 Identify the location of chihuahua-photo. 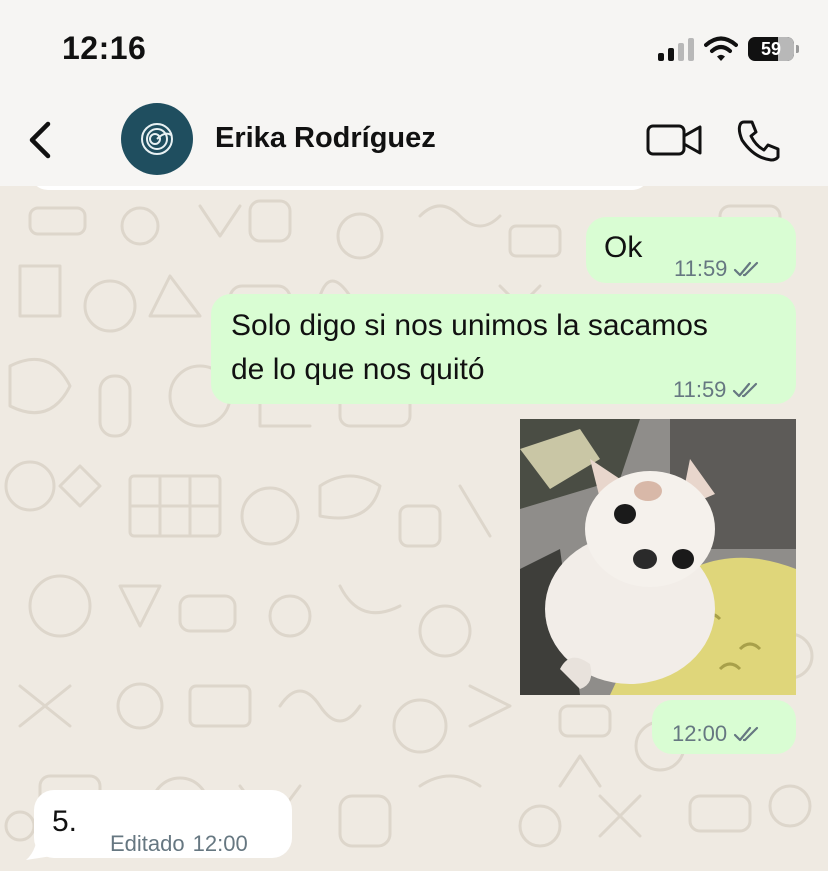
(658, 557).